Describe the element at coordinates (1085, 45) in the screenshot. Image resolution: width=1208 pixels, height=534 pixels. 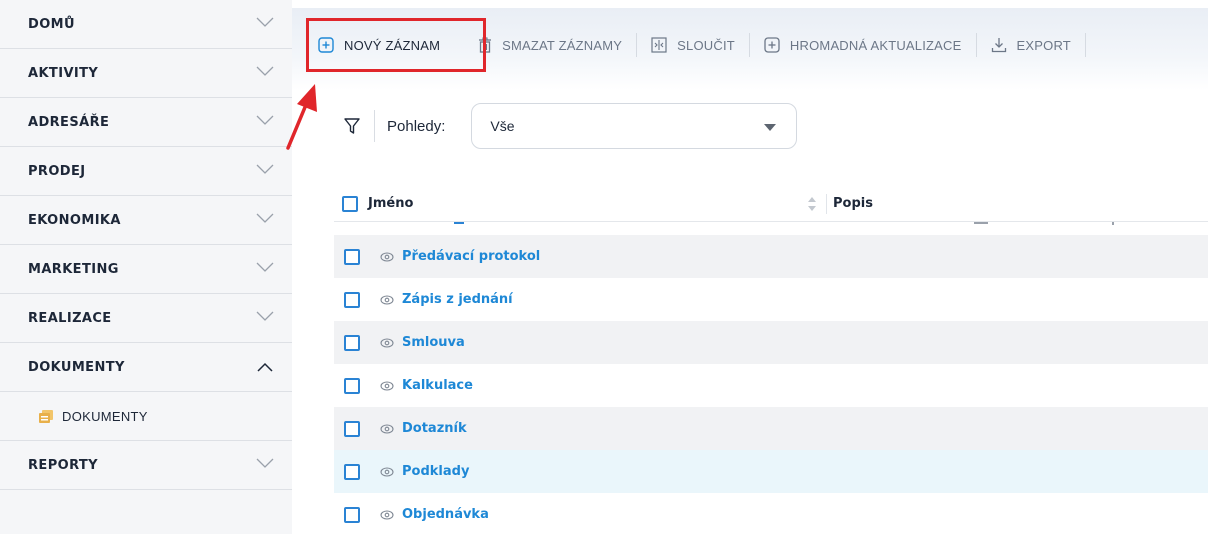
I see `toolbar-divider` at that location.